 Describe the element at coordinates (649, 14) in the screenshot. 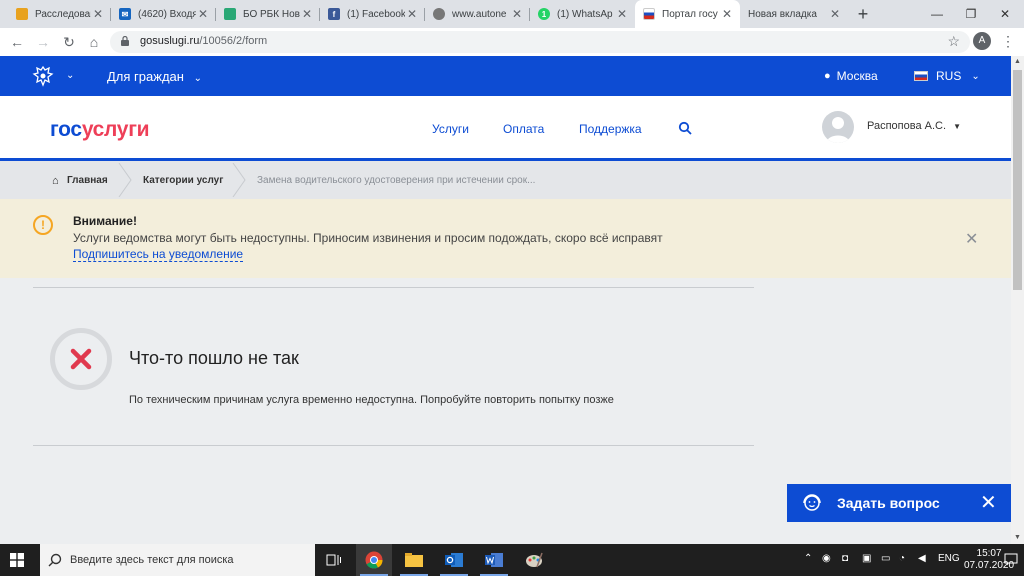

I see `russia-flag-favicon-icon` at that location.